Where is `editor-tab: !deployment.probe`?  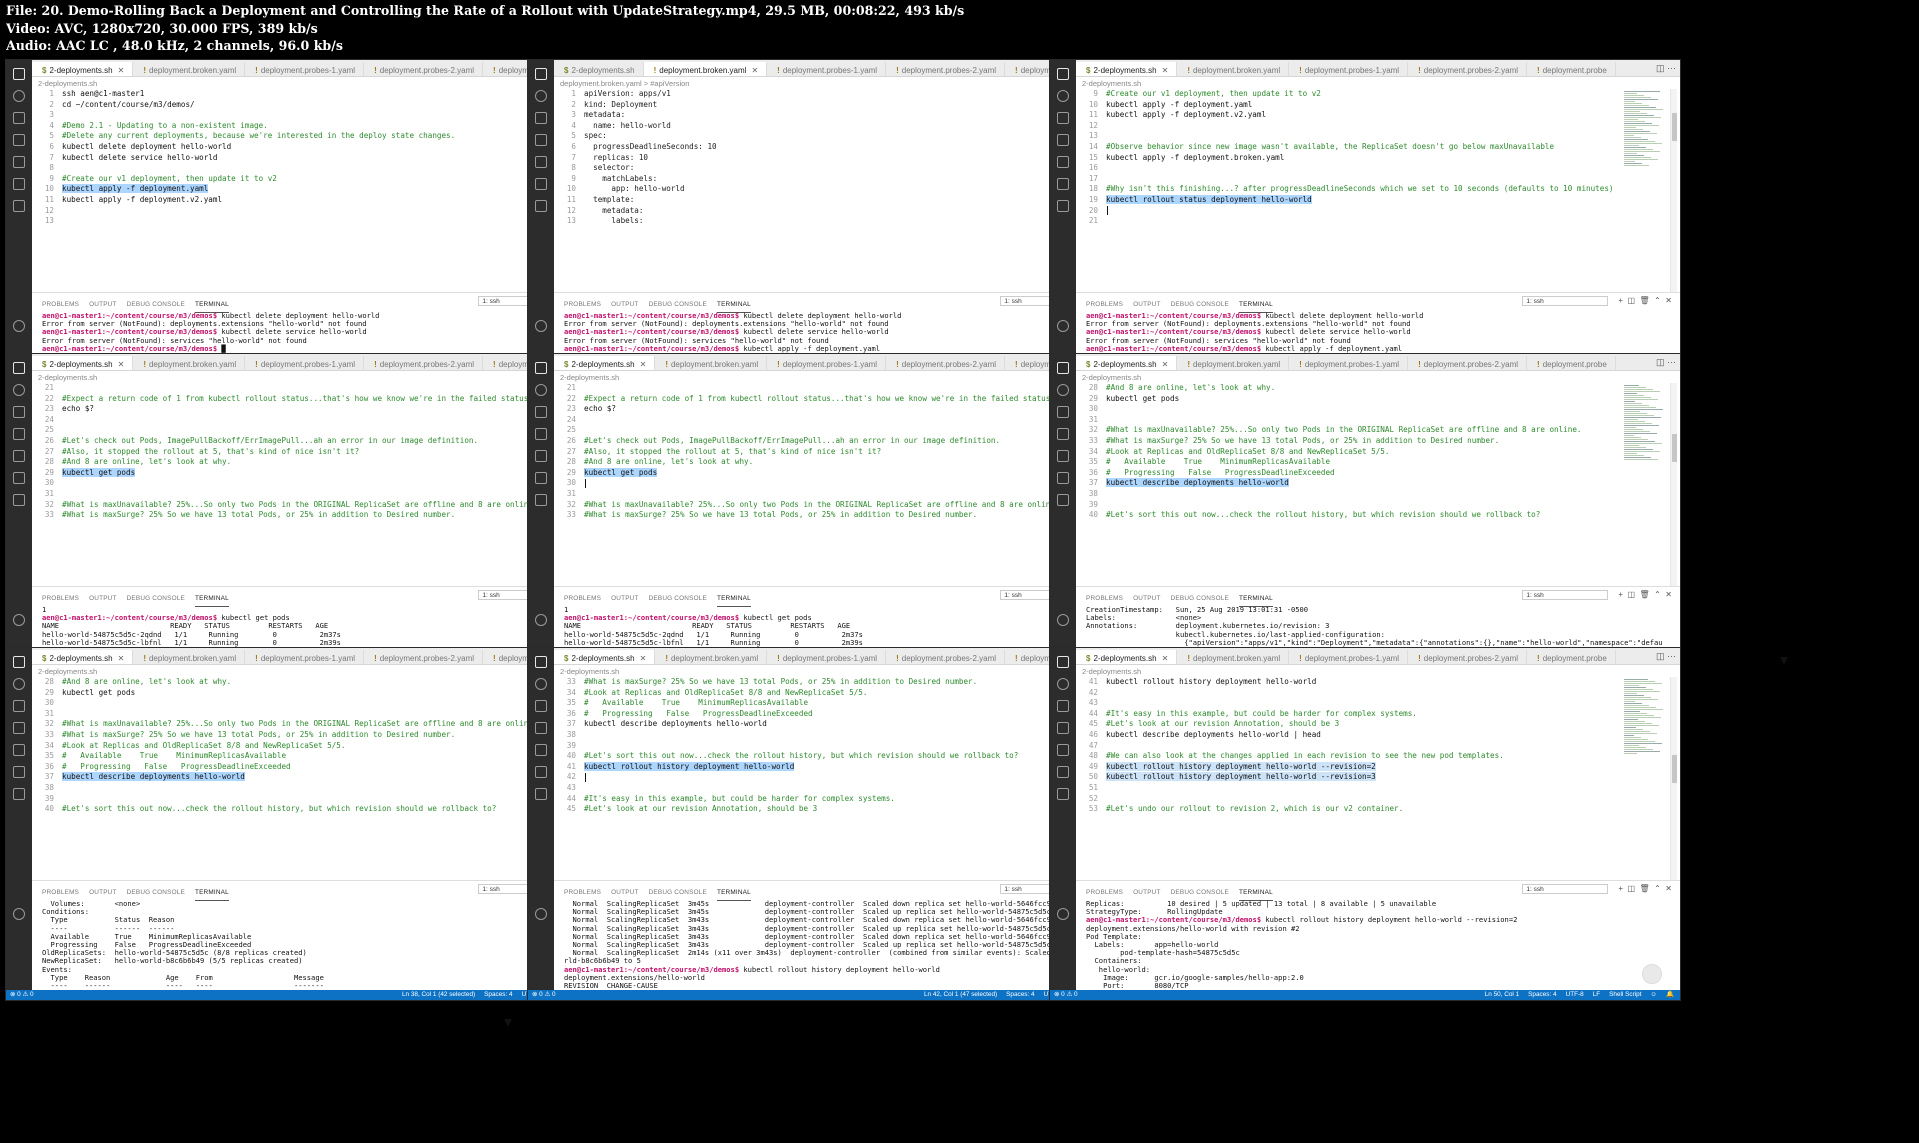
editor-tab: !deployment.probe is located at coordinates (1571, 657).